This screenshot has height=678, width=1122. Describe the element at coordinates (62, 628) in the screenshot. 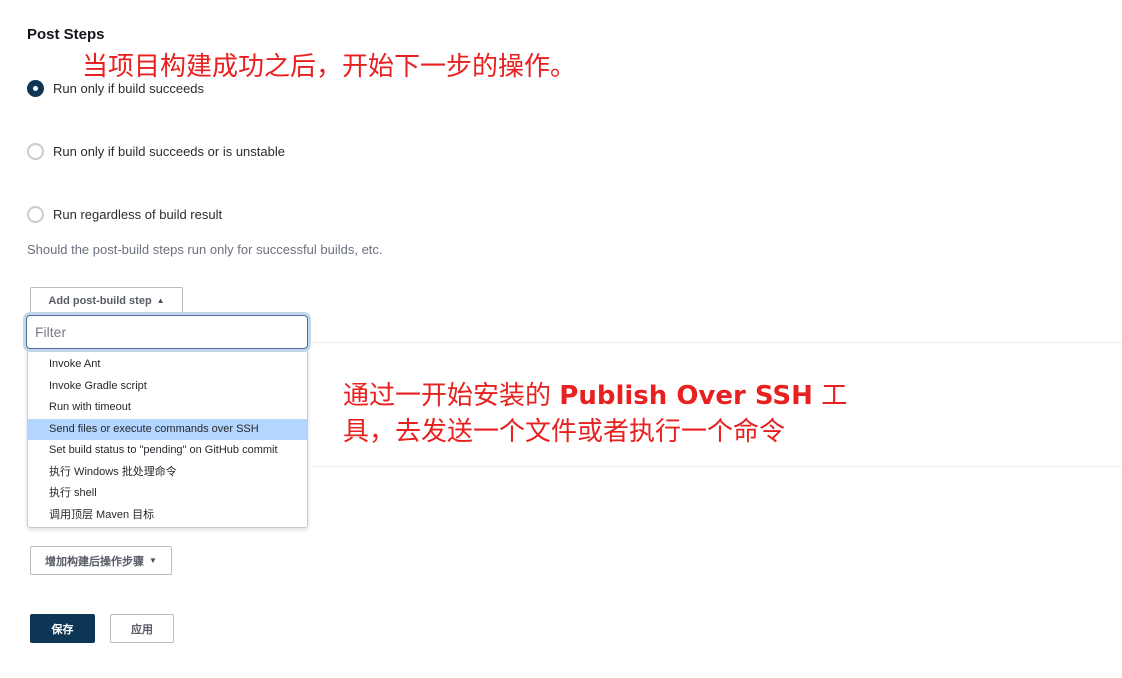

I see `save-button: 保存` at that location.